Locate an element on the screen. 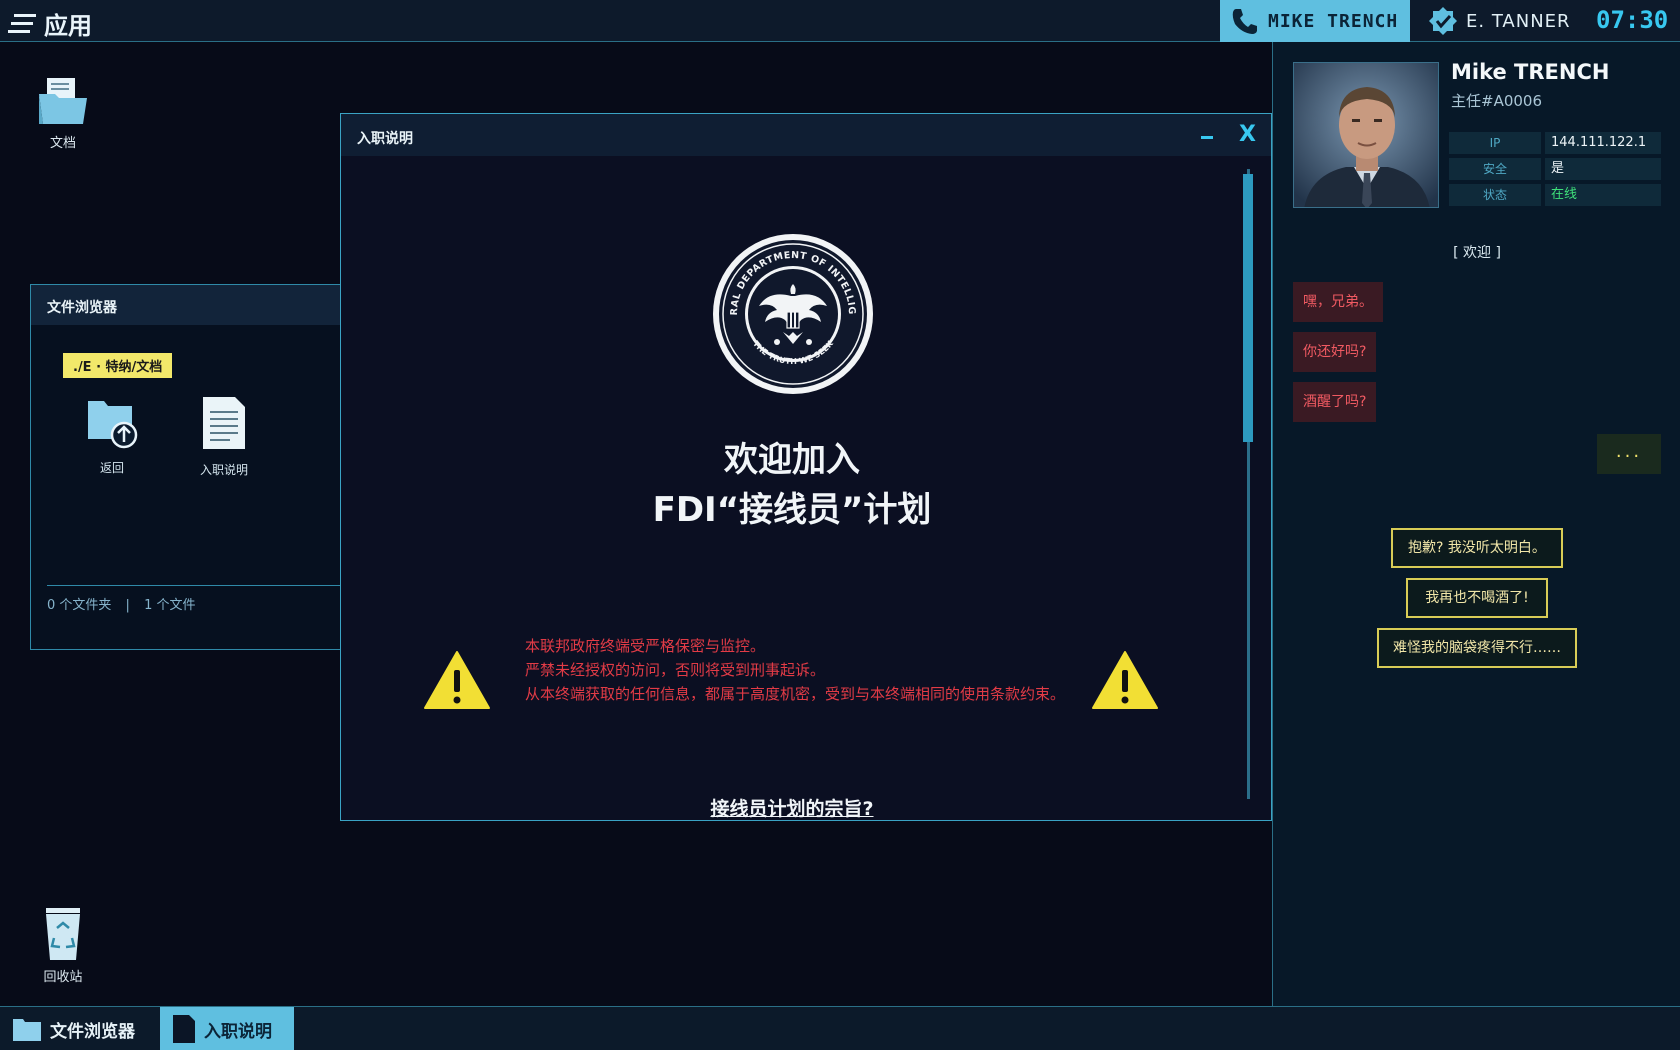  info-key: IP is located at coordinates (1495, 143).